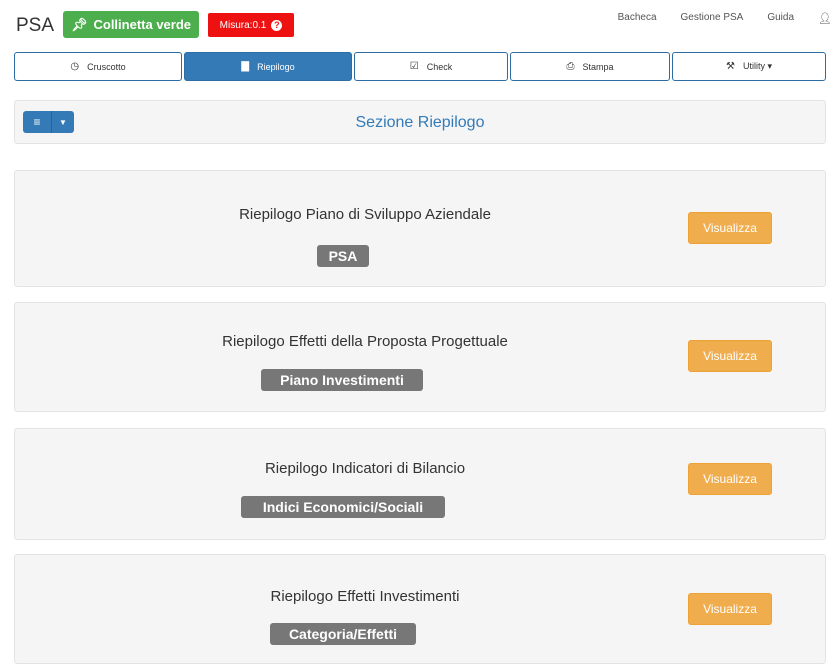 The height and width of the screenshot is (664, 832). I want to click on tab-check: ☑ Check, so click(431, 66).